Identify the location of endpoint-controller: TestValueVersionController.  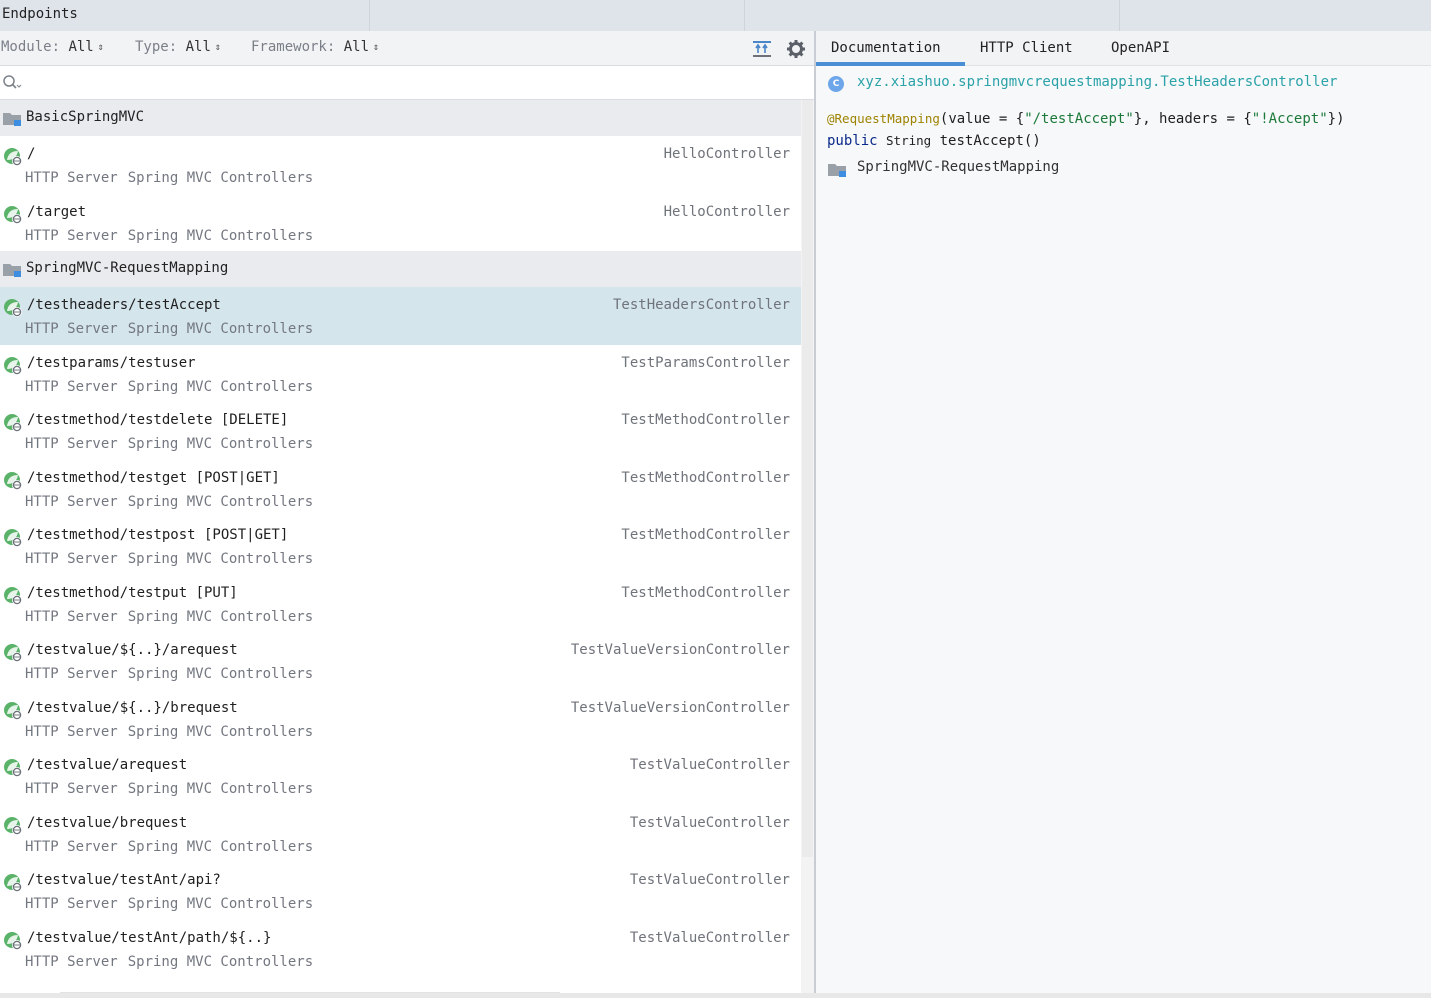
(680, 708).